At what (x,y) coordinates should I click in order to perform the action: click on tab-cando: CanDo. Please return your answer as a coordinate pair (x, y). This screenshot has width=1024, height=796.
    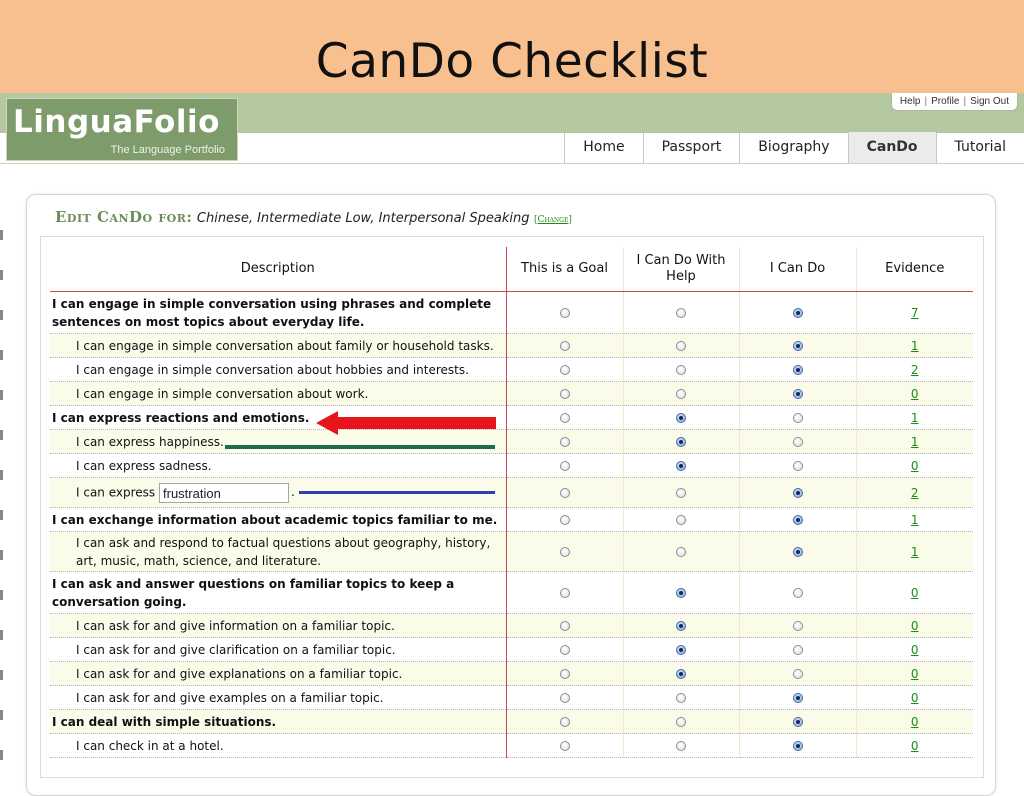
    Looking at the image, I should click on (891, 147).